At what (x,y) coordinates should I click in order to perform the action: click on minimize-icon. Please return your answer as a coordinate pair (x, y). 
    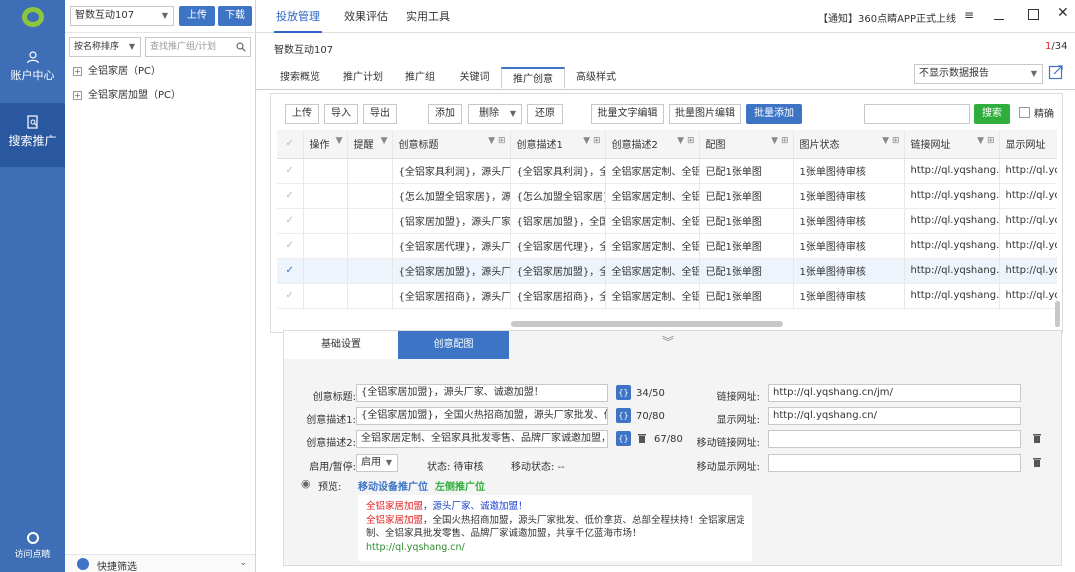
    Looking at the image, I should click on (999, 13).